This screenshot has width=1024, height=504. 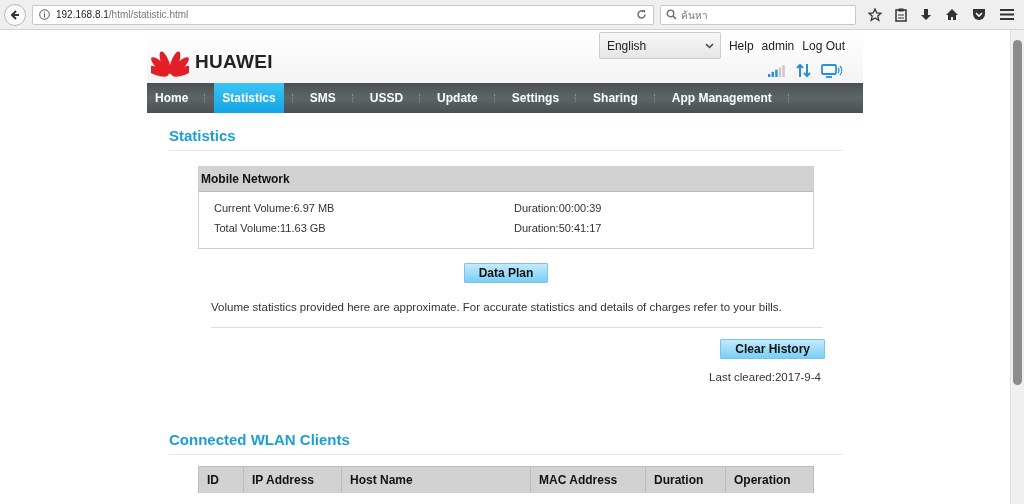 I want to click on home-icon, so click(x=952, y=14).